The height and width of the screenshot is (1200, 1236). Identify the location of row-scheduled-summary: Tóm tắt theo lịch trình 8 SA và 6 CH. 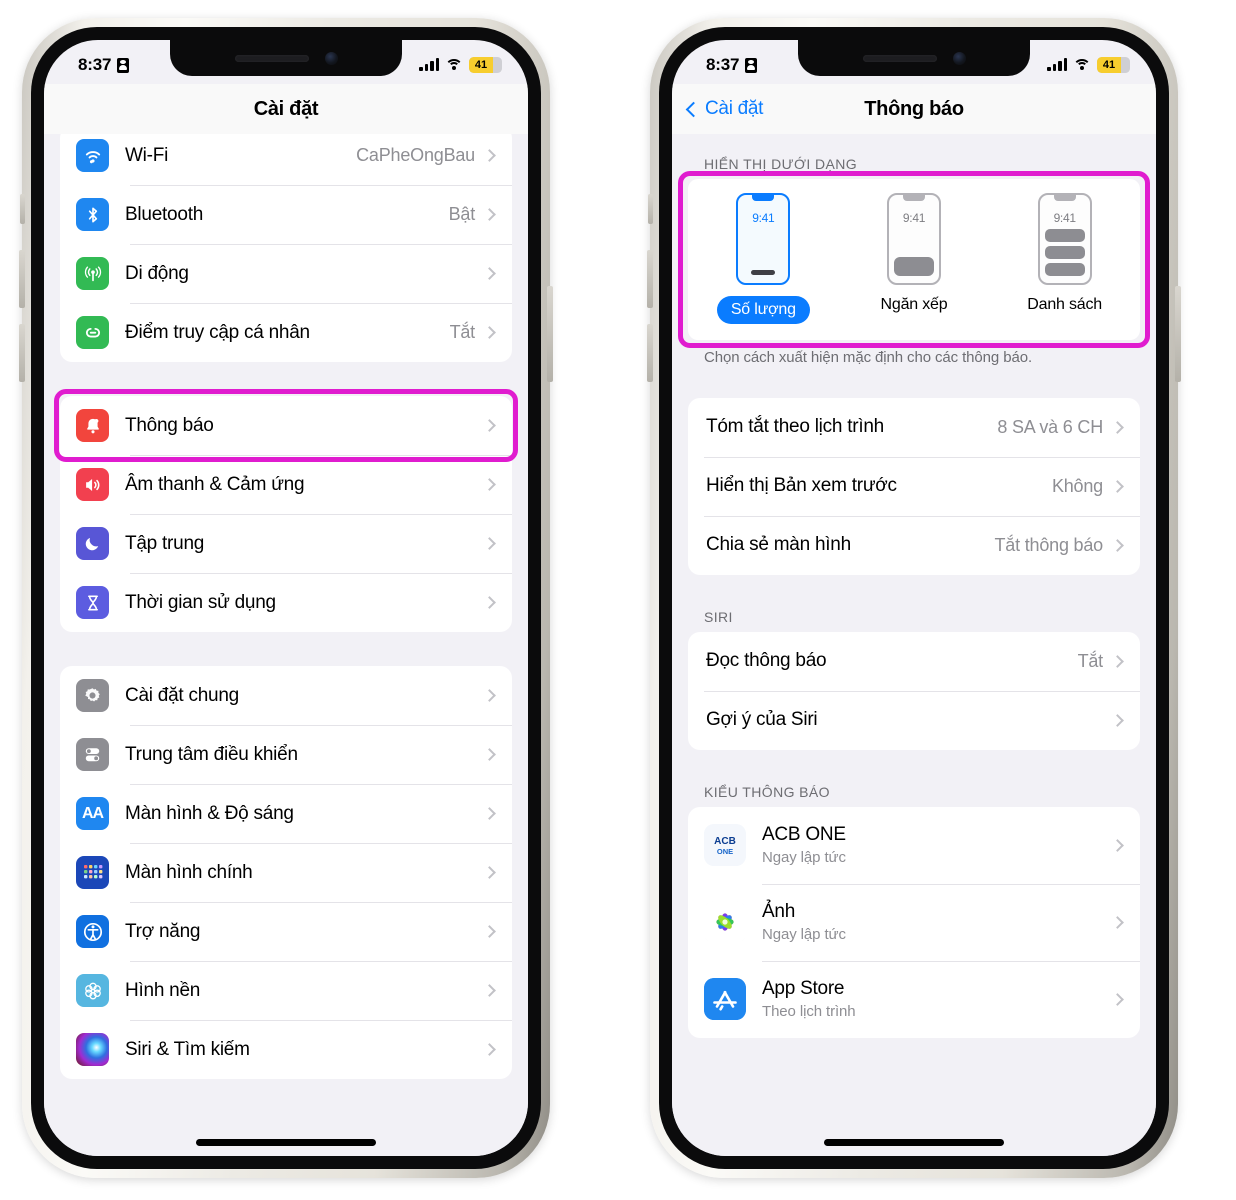
(914, 427).